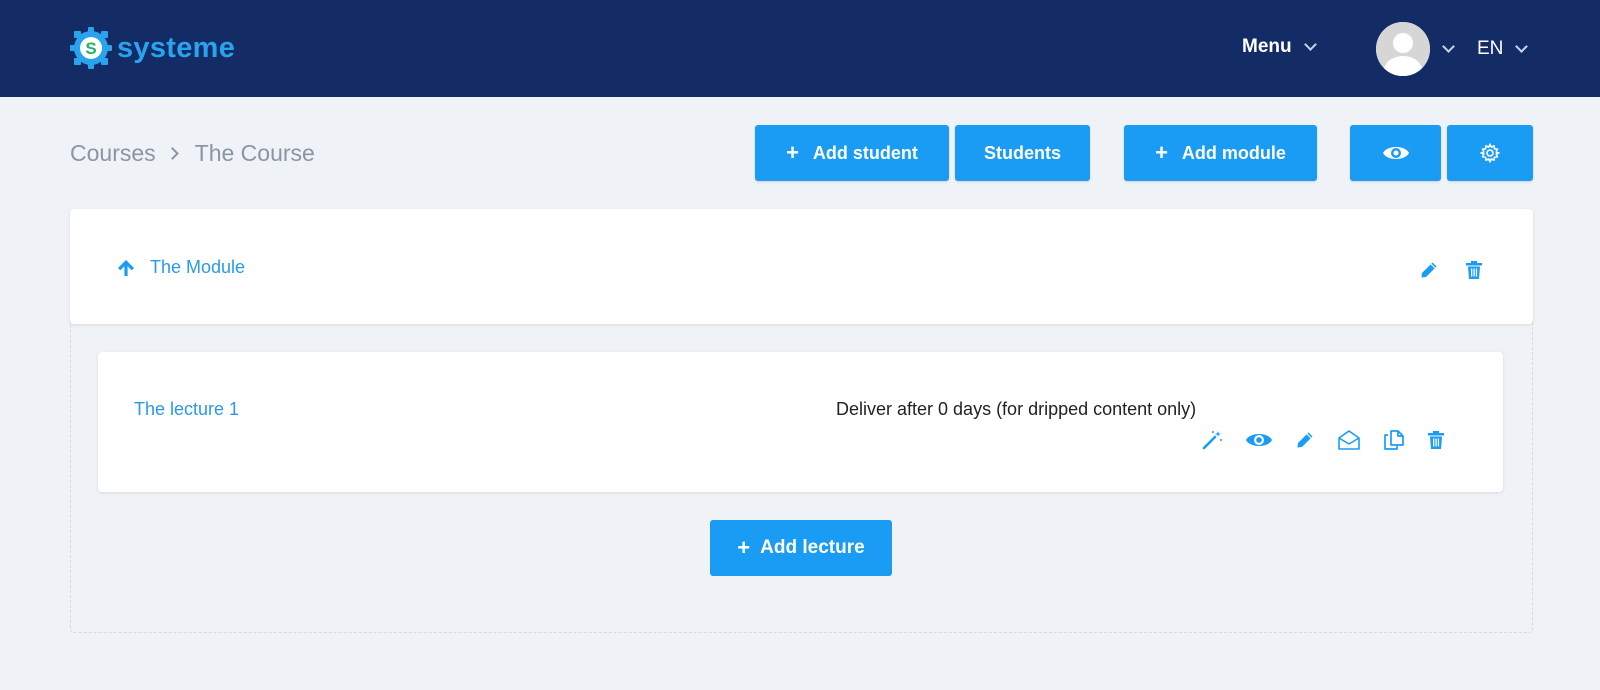 This screenshot has height=690, width=1600. I want to click on logo-text: systeme, so click(176, 47).